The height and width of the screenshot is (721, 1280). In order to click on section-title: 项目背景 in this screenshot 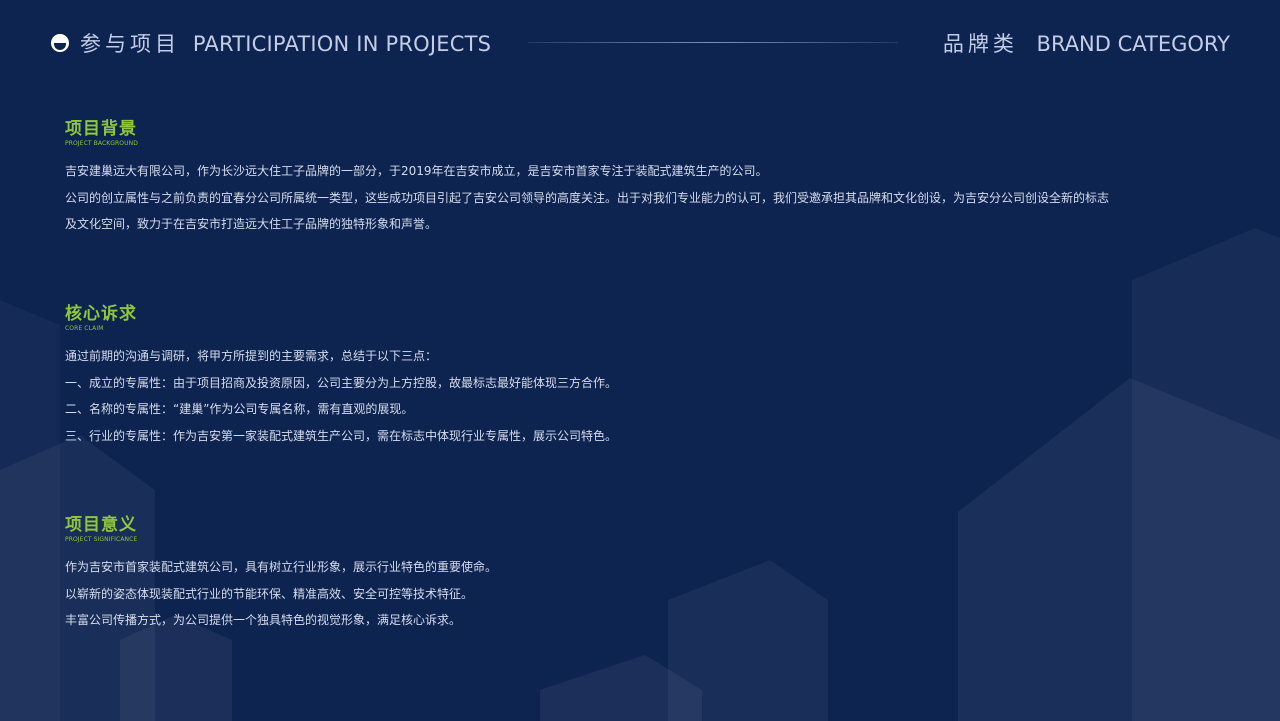, I will do `click(101, 129)`.